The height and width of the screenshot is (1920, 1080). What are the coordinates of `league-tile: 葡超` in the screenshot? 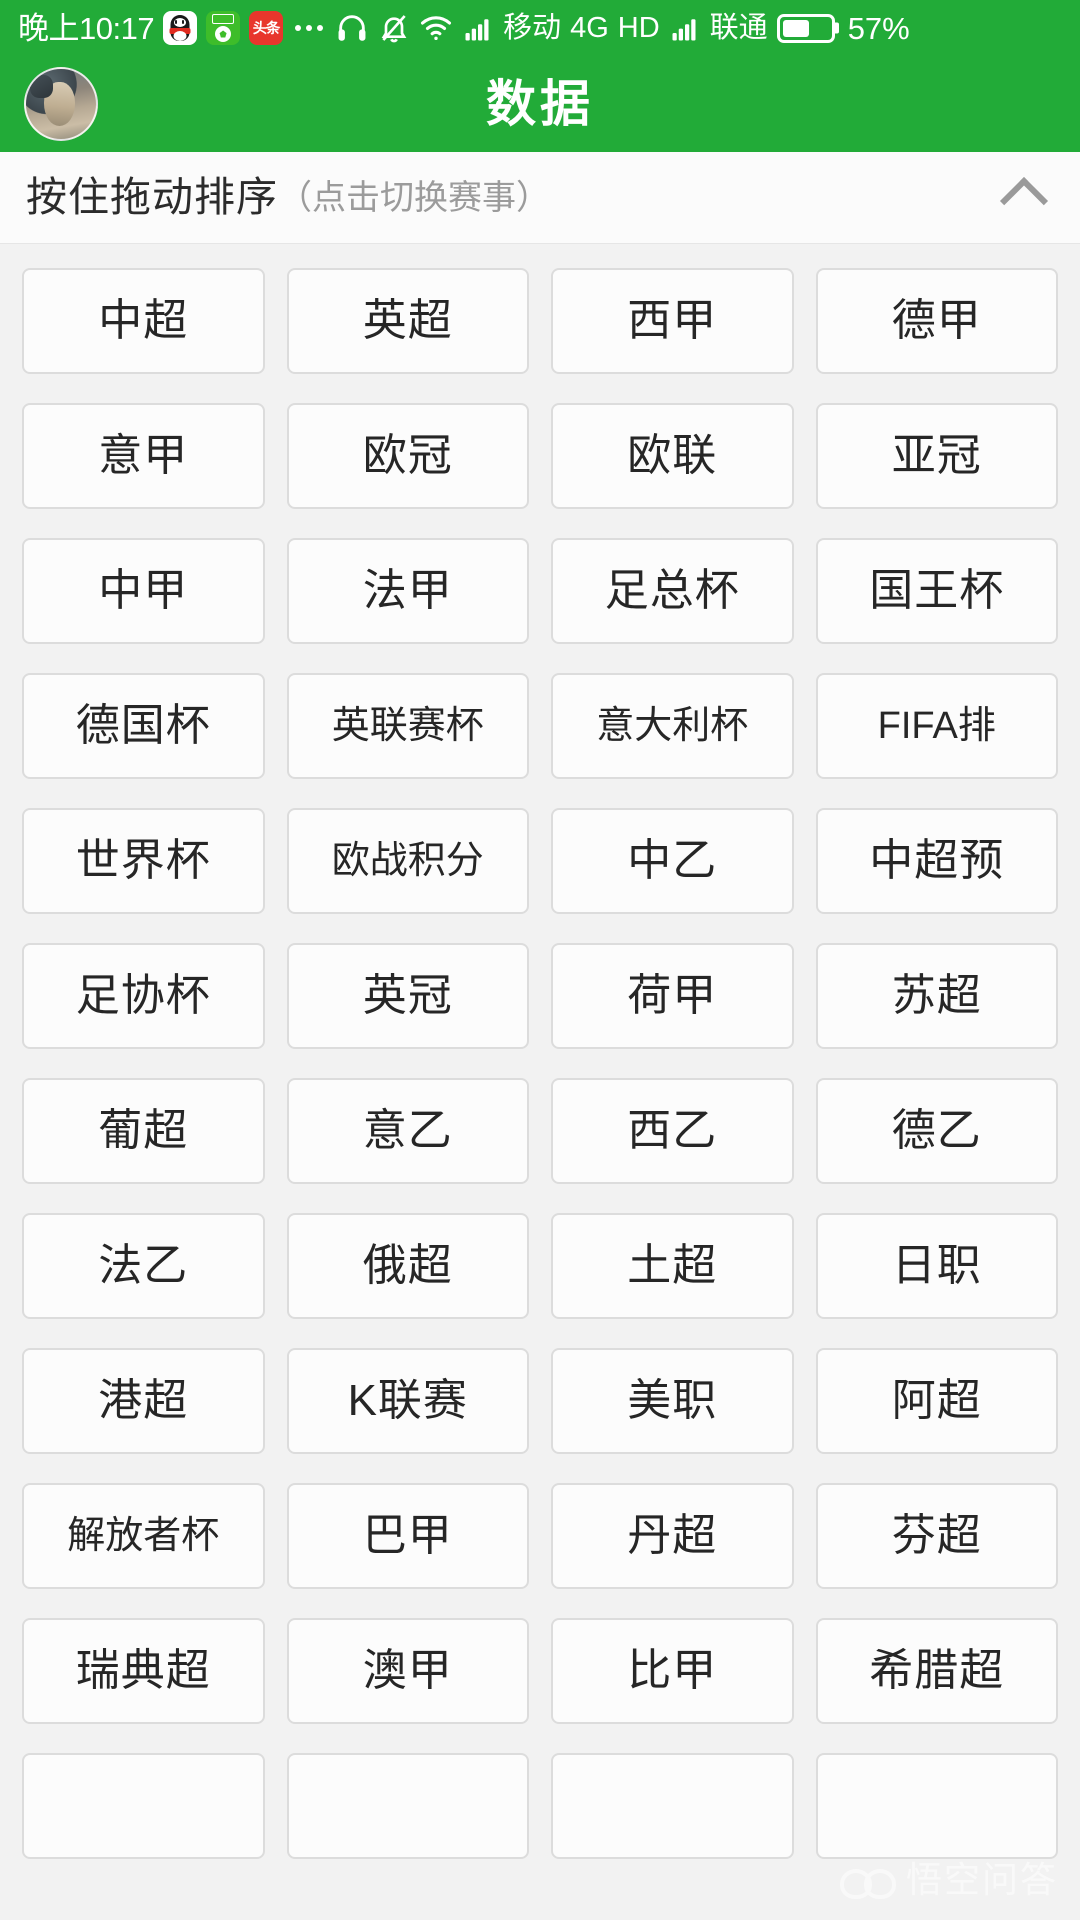 It's located at (143, 1131).